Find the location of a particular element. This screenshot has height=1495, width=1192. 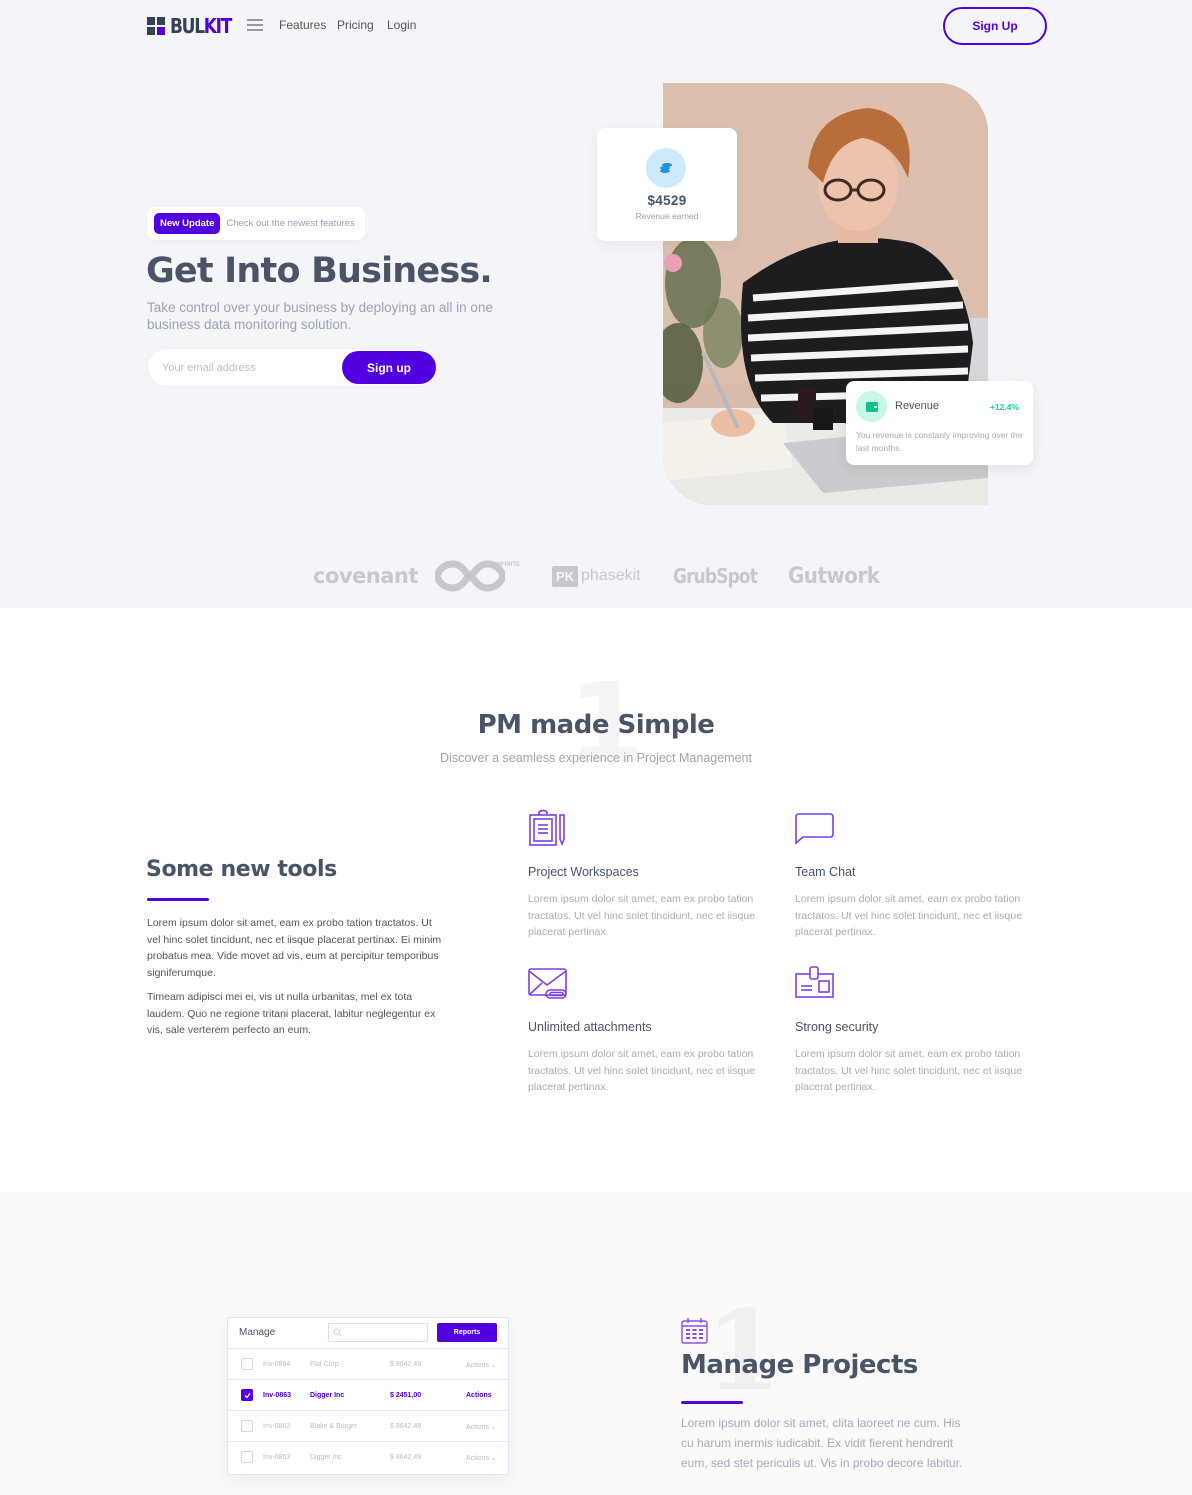

company-name: Blake & Burger is located at coordinates (334, 1426).